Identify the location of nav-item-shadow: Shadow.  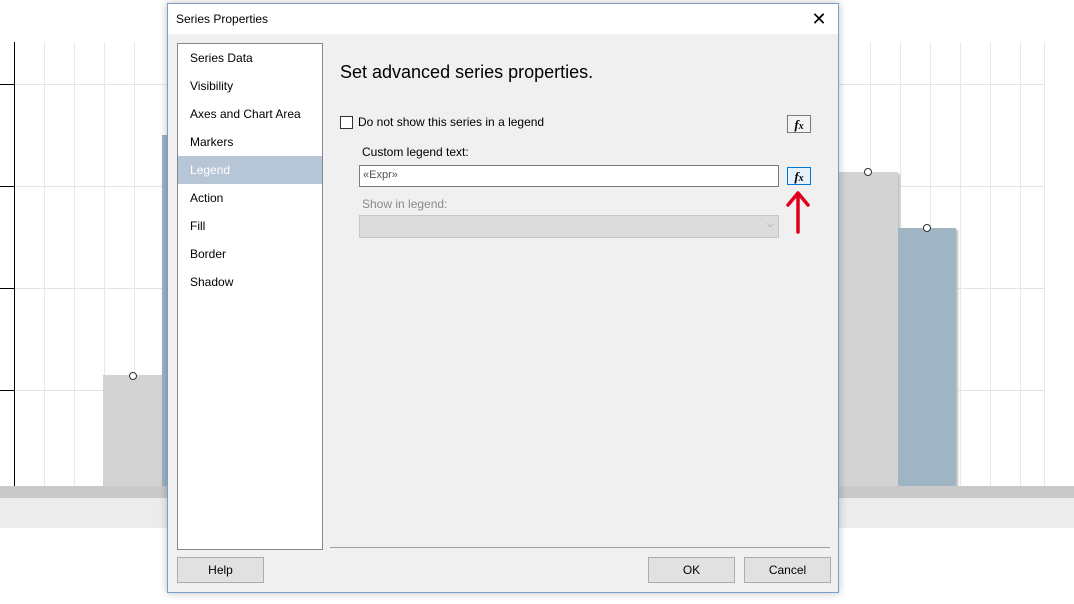
(250, 282).